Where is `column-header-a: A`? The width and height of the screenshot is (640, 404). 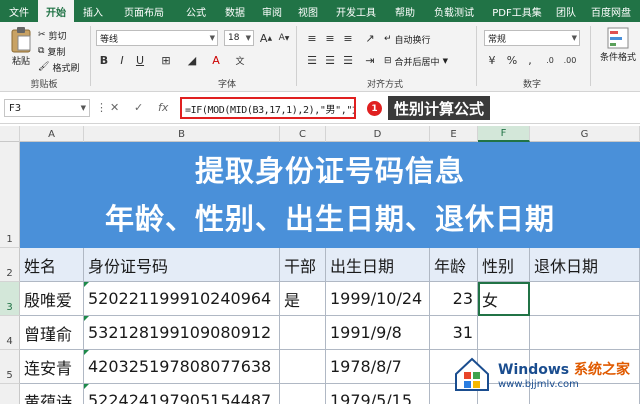
column-header-a: A is located at coordinates (52, 134).